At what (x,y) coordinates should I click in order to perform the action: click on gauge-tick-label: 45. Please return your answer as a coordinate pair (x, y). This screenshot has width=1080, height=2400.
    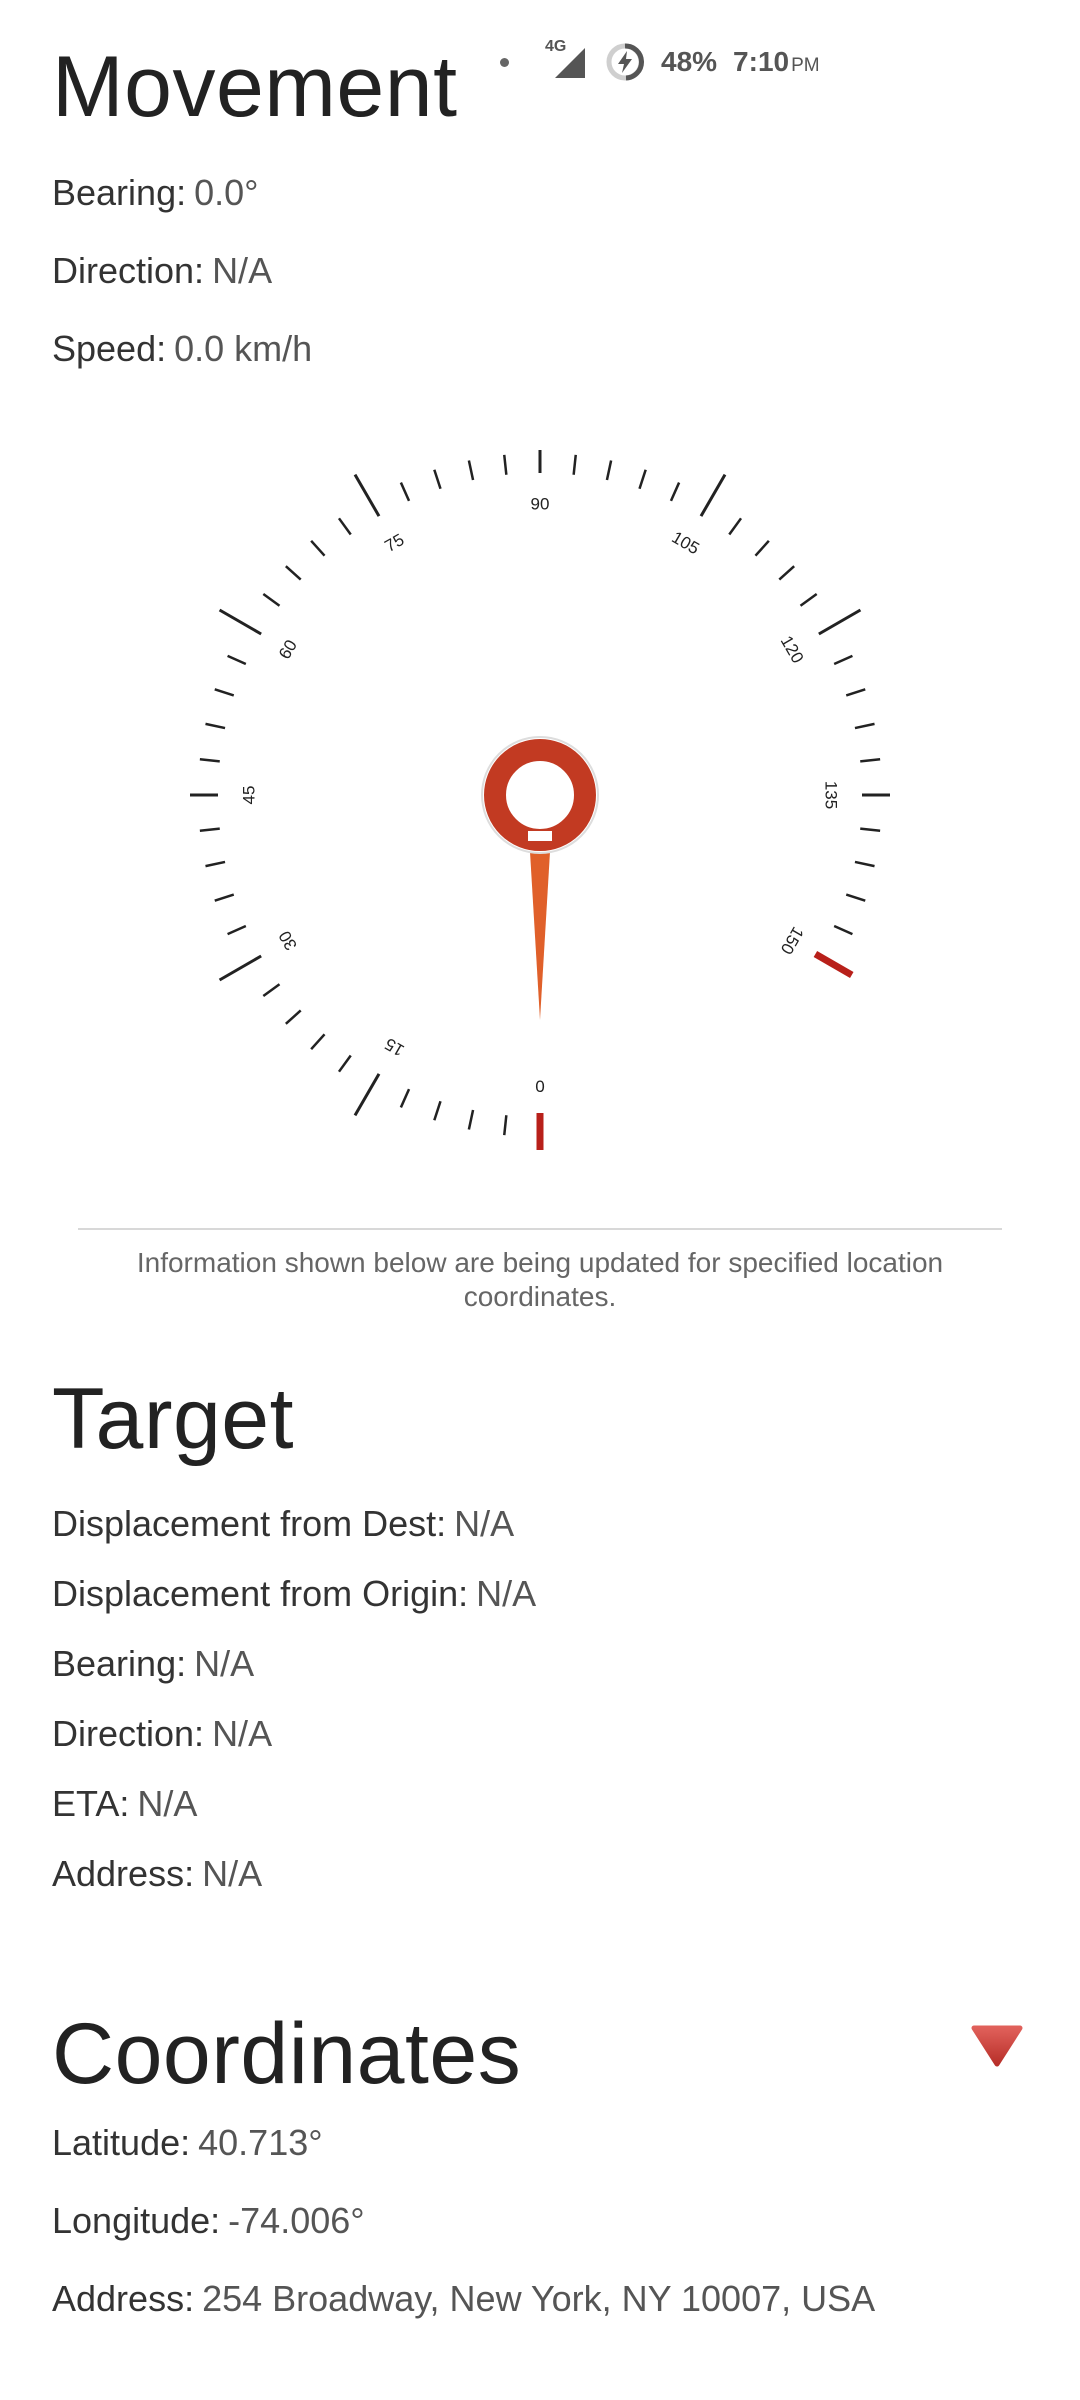
    Looking at the image, I should click on (248, 795).